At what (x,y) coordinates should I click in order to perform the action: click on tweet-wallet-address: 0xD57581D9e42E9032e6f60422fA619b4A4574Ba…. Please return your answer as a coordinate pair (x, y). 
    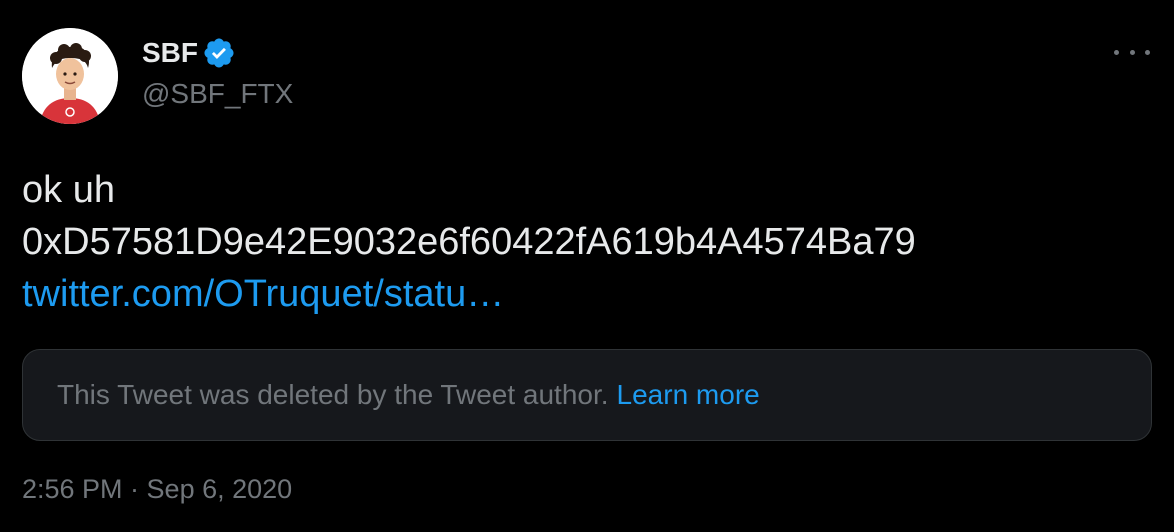
    Looking at the image, I should click on (469, 242).